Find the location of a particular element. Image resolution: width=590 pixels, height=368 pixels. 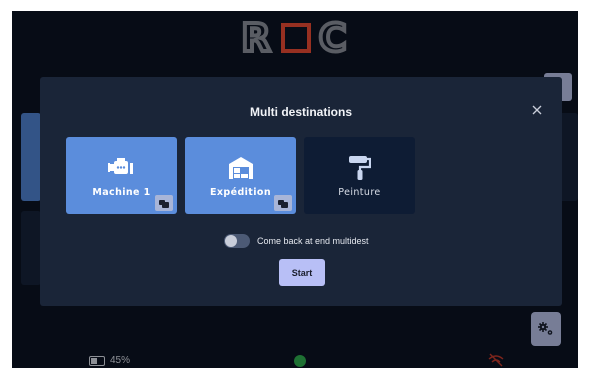

machine-icon is located at coordinates (120, 165).